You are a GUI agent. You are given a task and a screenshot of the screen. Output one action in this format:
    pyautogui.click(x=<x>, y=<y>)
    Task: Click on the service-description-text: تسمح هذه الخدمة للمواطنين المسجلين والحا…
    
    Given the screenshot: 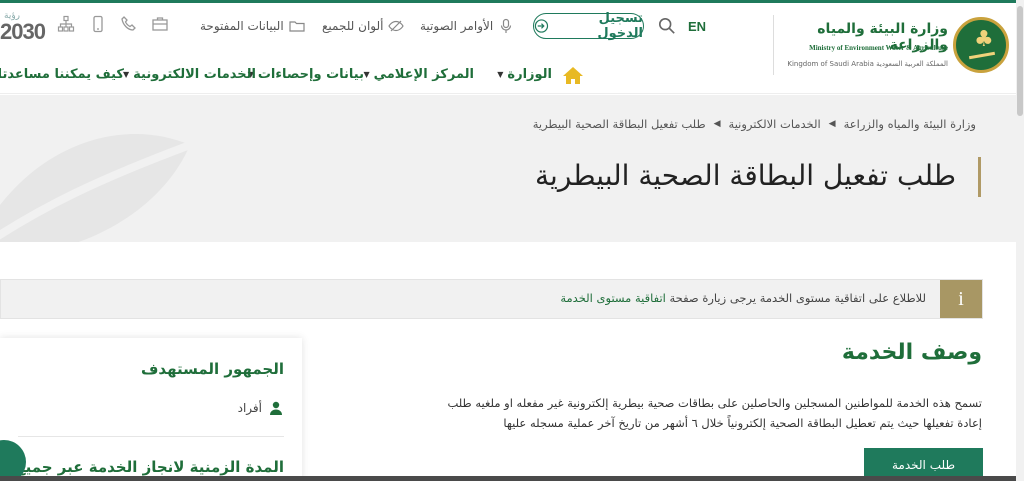 What is the action you would take?
    pyautogui.click(x=714, y=413)
    